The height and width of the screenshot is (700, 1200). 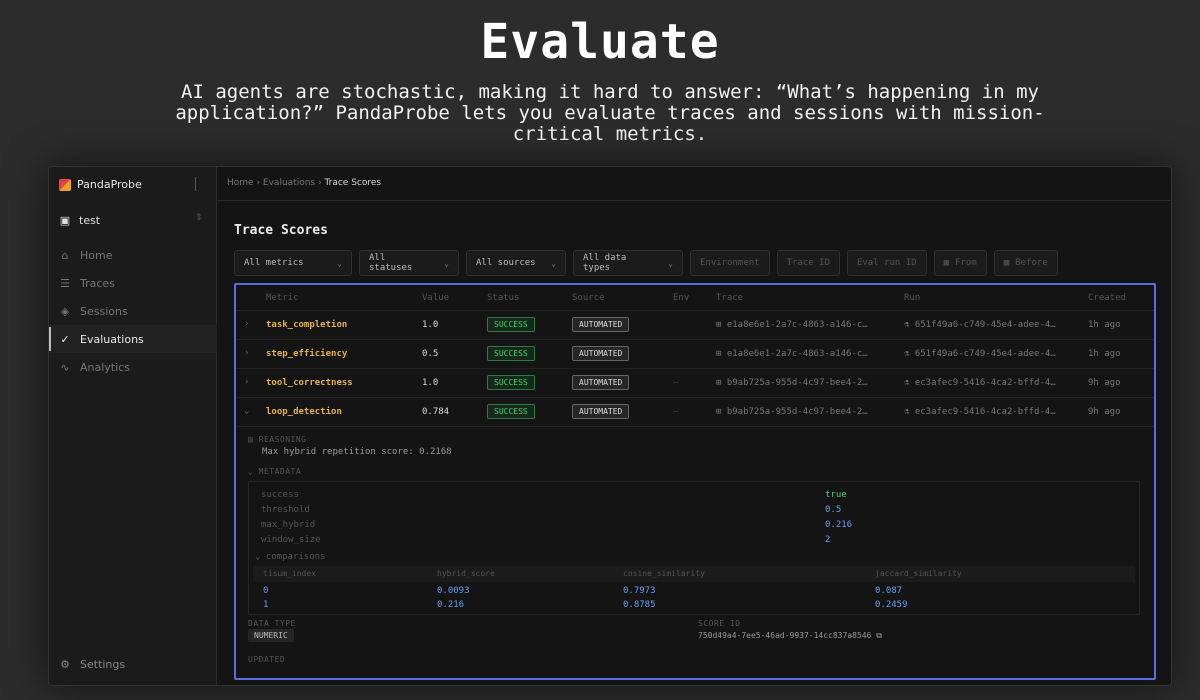 What do you see at coordinates (280, 471) in the screenshot?
I see `metadata-label: METADATA` at bounding box center [280, 471].